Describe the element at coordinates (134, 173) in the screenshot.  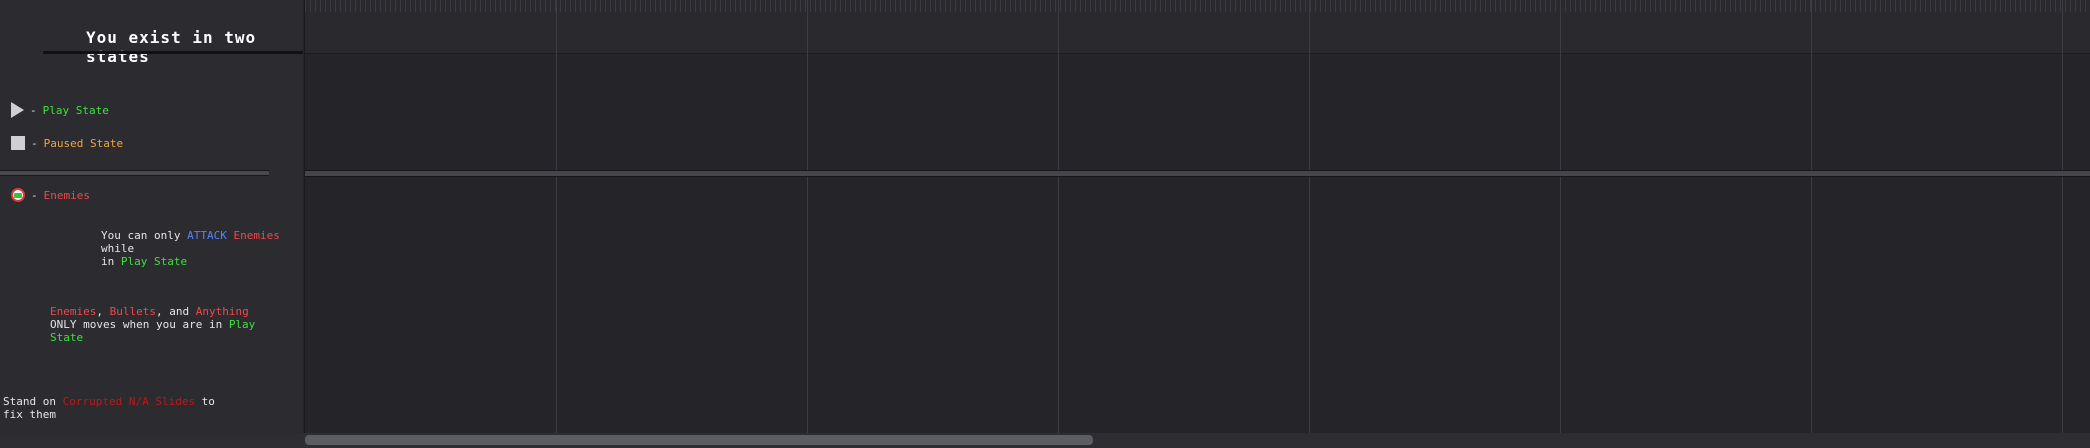
I see `panel-divider` at that location.